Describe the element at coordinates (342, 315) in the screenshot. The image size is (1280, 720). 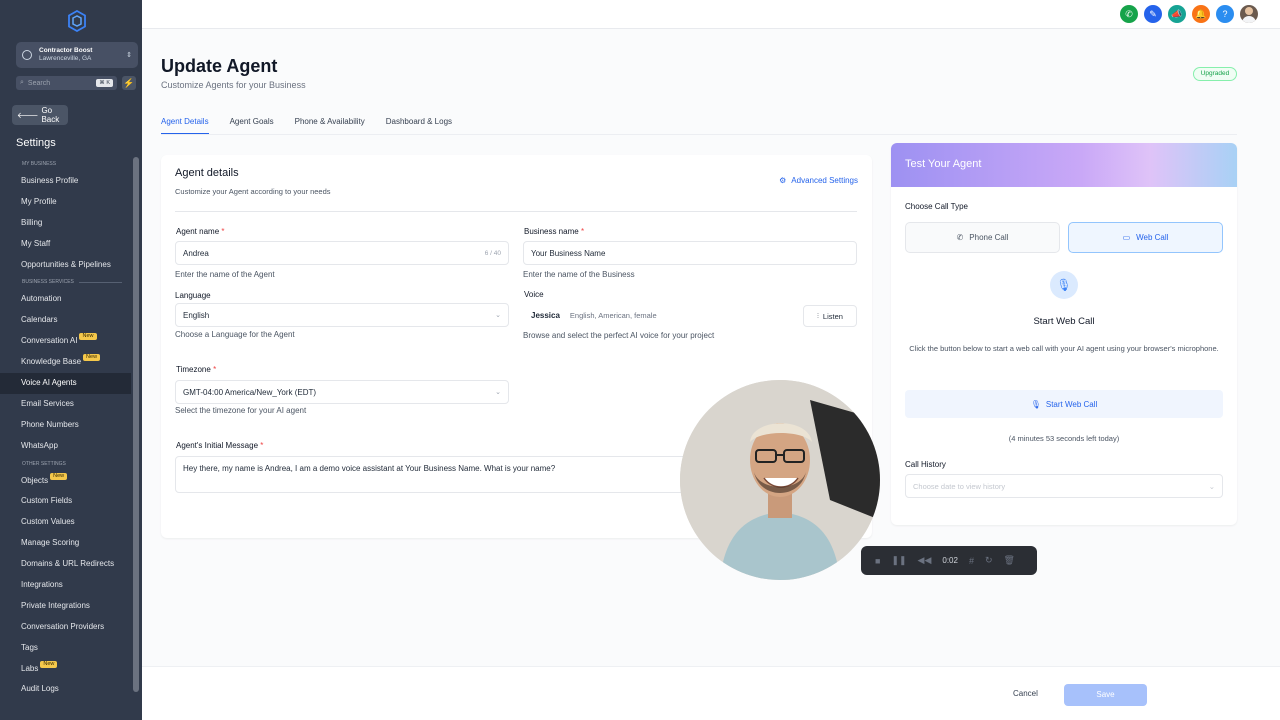
I see `language-select: English ⌄` at that location.